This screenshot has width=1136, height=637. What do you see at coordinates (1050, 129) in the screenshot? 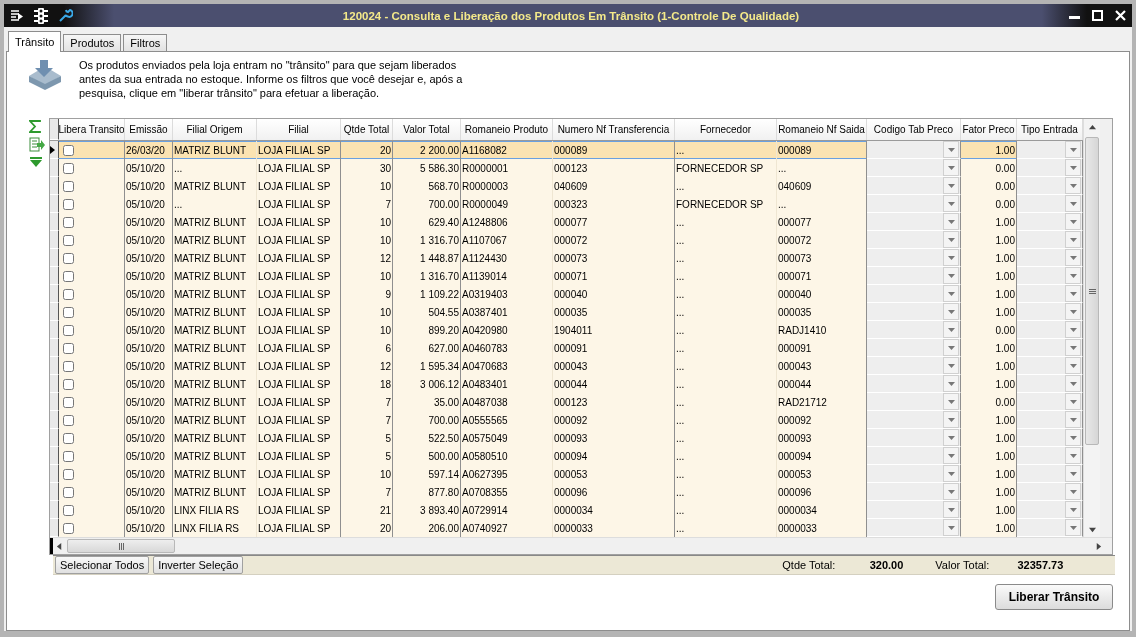
I see `column-header: Tipo Entrada` at bounding box center [1050, 129].